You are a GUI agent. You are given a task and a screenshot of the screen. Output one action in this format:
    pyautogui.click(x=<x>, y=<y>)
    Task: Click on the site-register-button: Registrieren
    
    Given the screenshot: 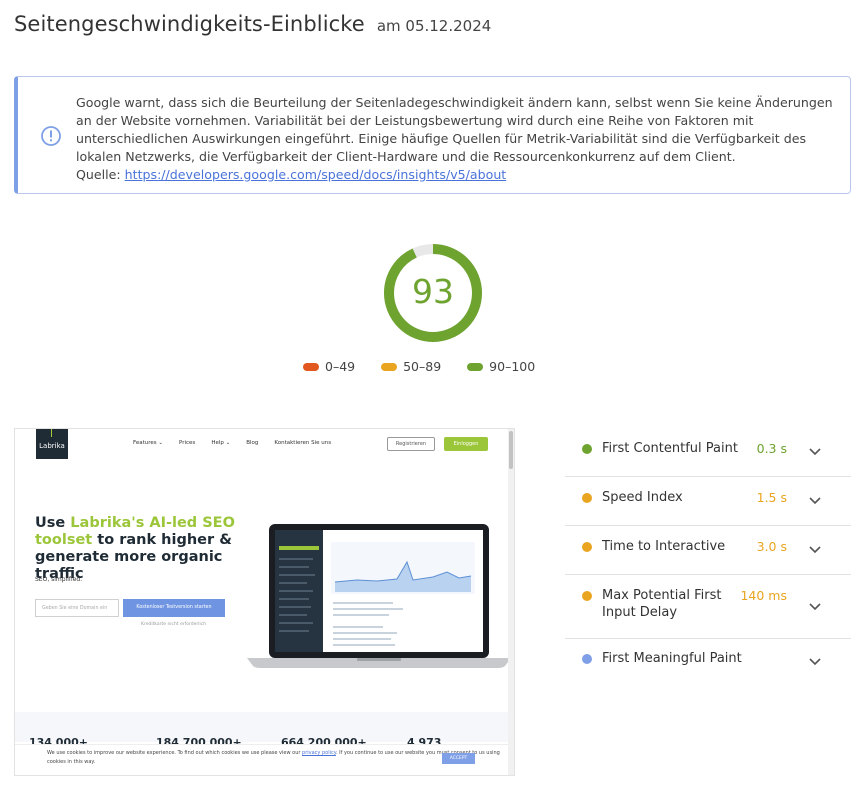 What is the action you would take?
    pyautogui.click(x=411, y=444)
    